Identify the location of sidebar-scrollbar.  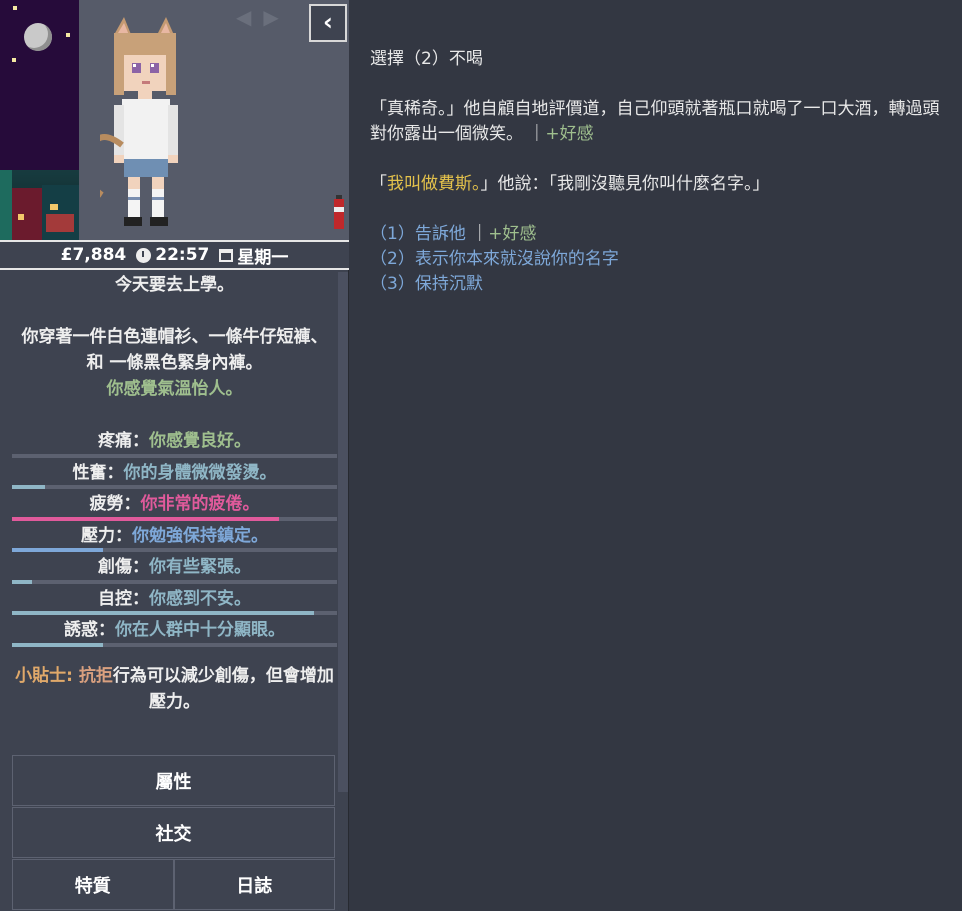
(343, 532).